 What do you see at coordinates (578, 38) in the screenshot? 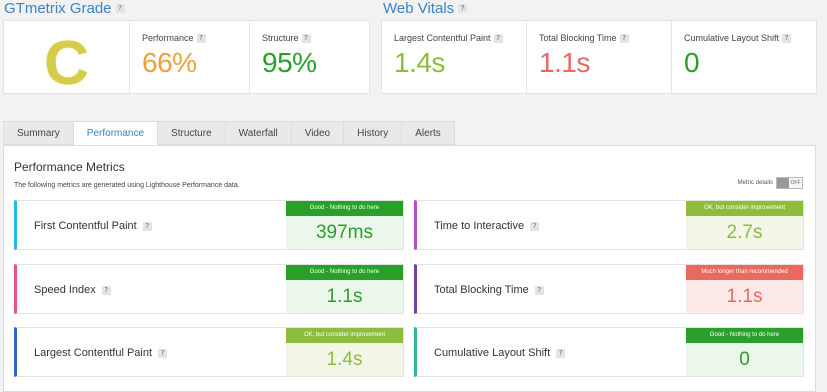
I see `tbt-label: Total Blocking Time` at bounding box center [578, 38].